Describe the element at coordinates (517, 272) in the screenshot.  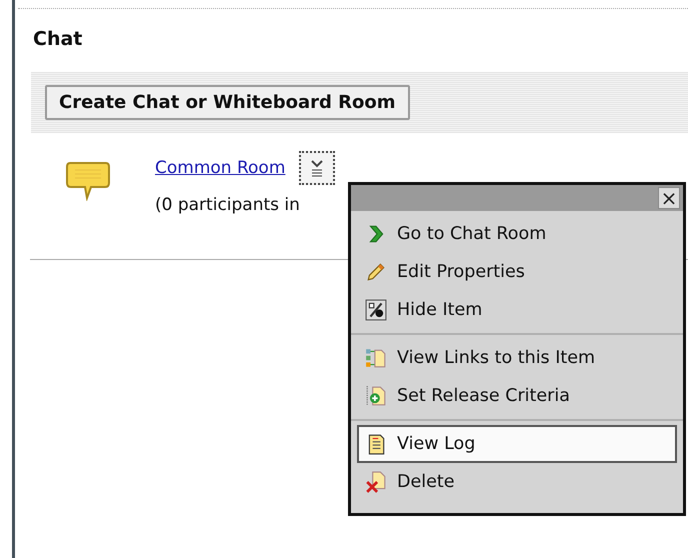
I see `menu-item: Edit Properties` at that location.